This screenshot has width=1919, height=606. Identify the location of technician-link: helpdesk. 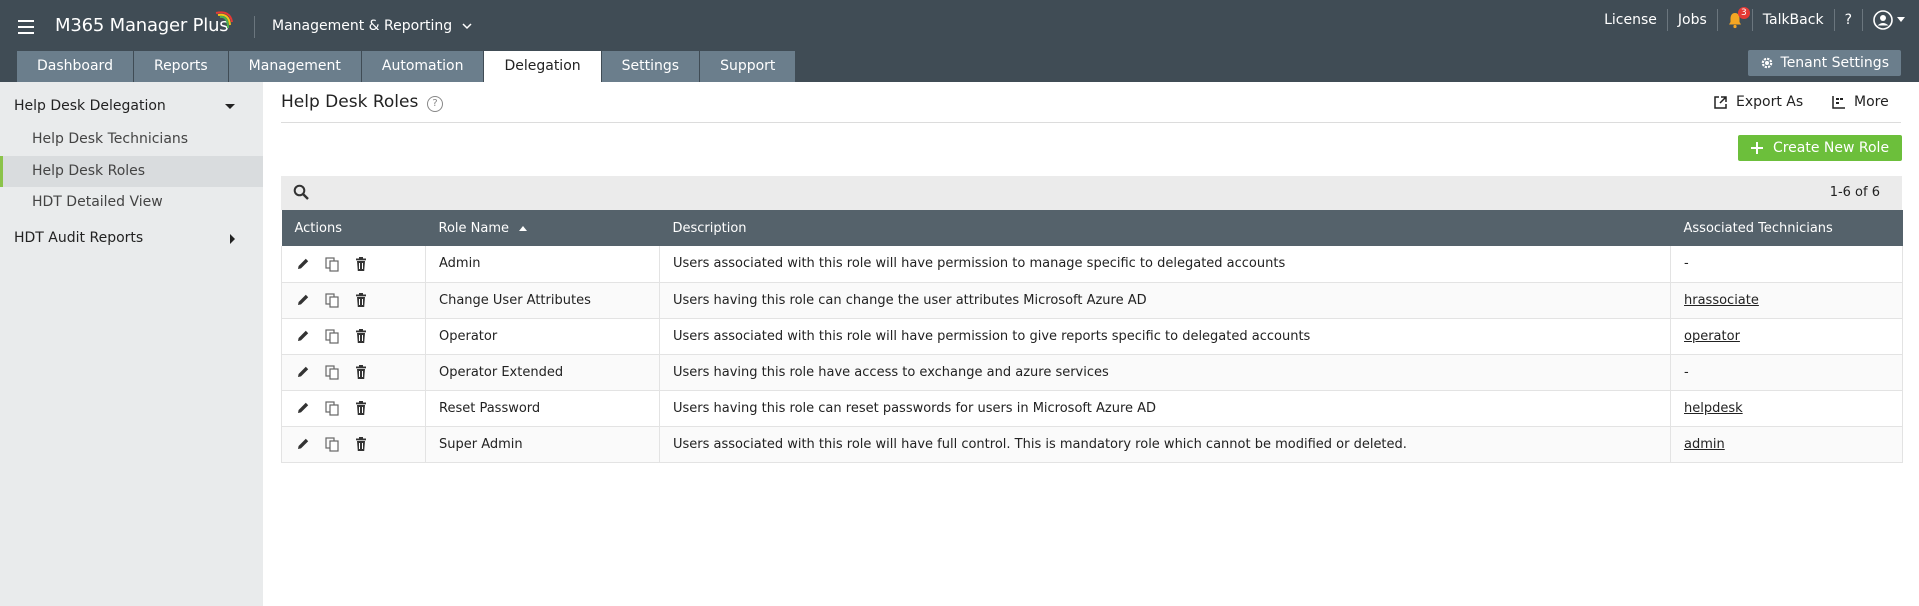
(1713, 408).